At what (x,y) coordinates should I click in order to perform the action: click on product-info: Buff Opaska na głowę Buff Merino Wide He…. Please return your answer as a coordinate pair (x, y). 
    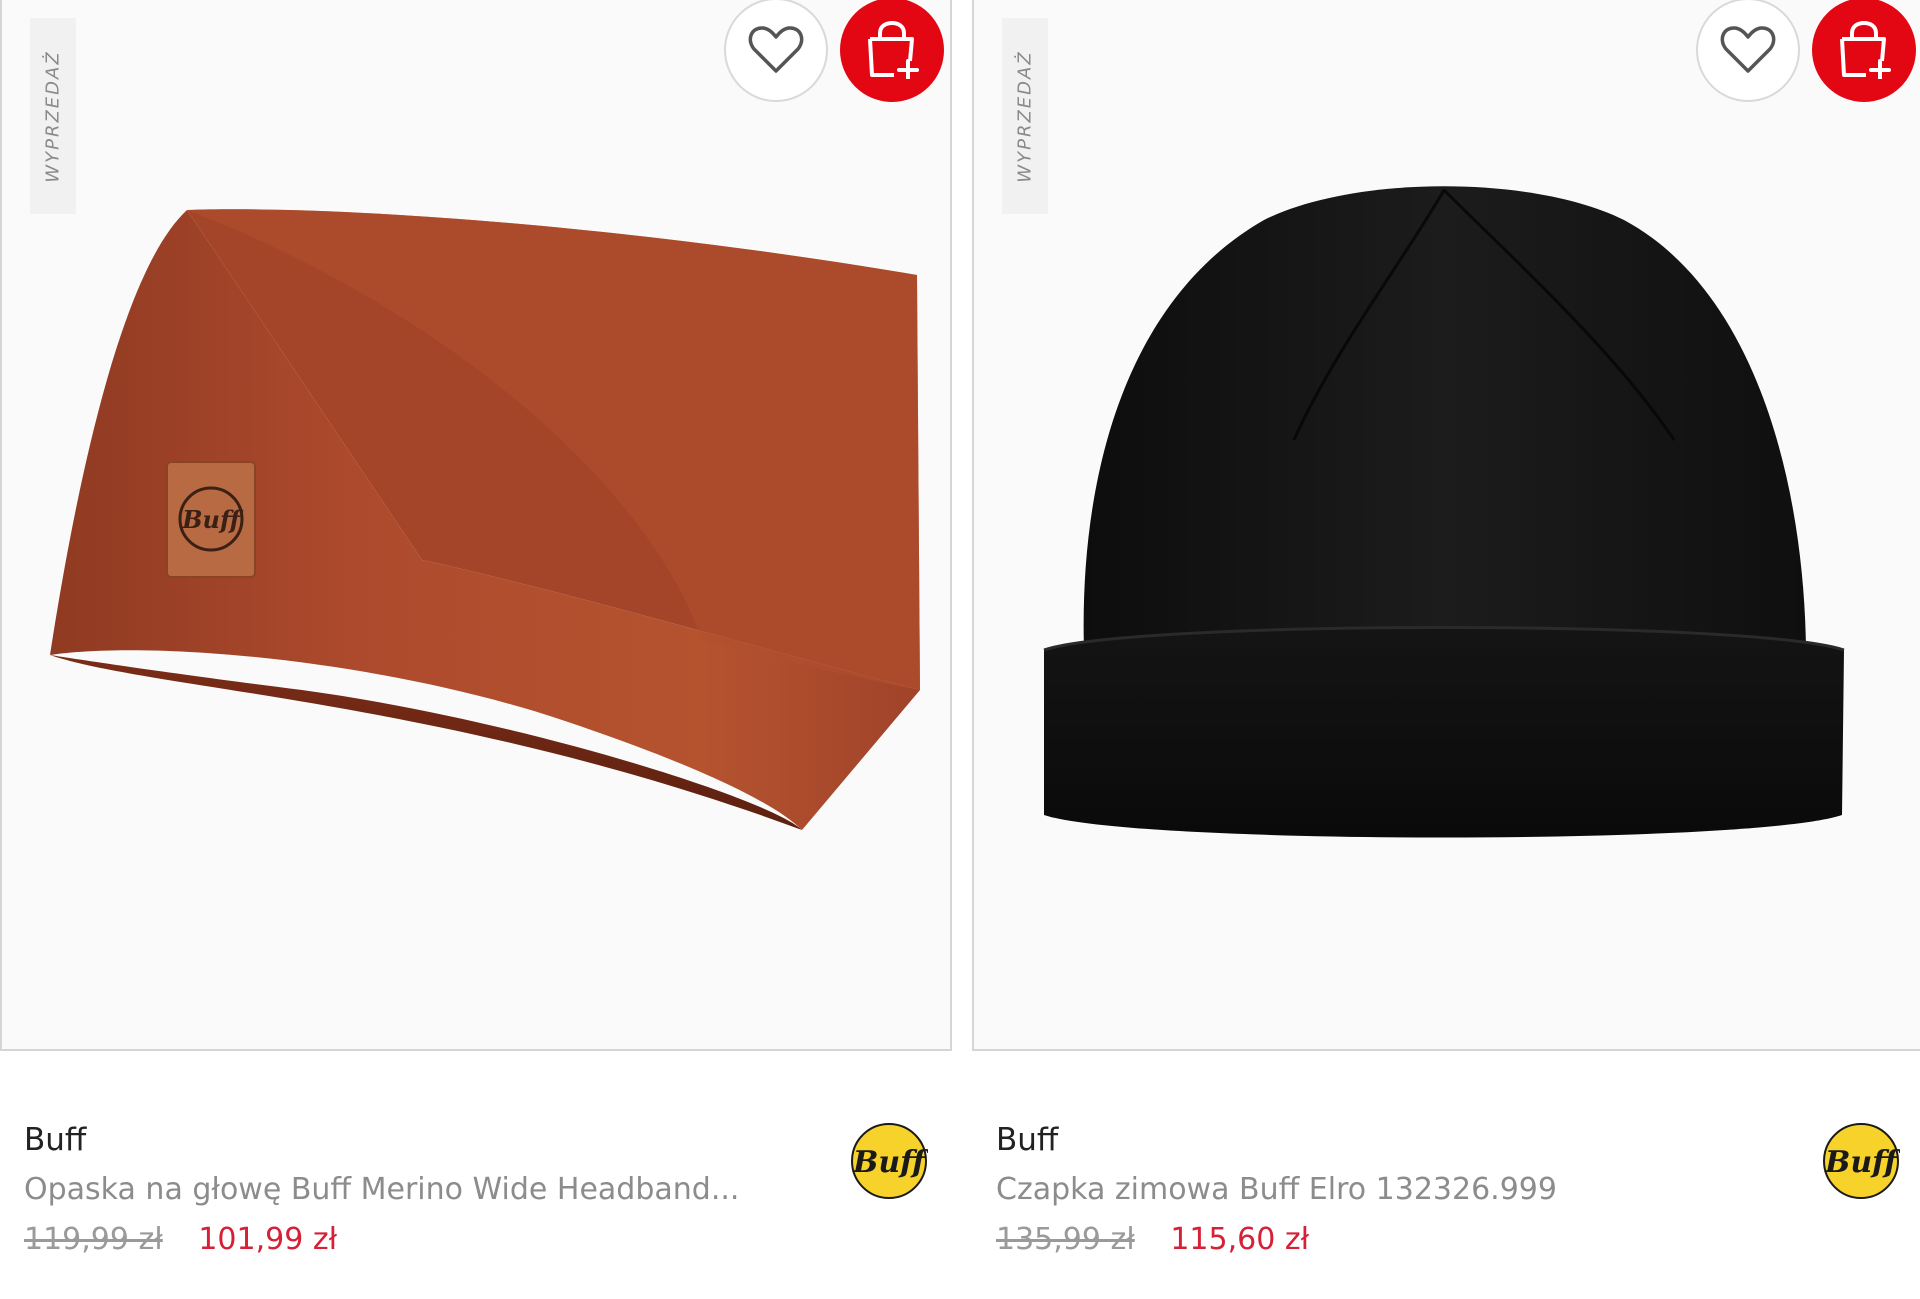
    Looking at the image, I should click on (464, 1190).